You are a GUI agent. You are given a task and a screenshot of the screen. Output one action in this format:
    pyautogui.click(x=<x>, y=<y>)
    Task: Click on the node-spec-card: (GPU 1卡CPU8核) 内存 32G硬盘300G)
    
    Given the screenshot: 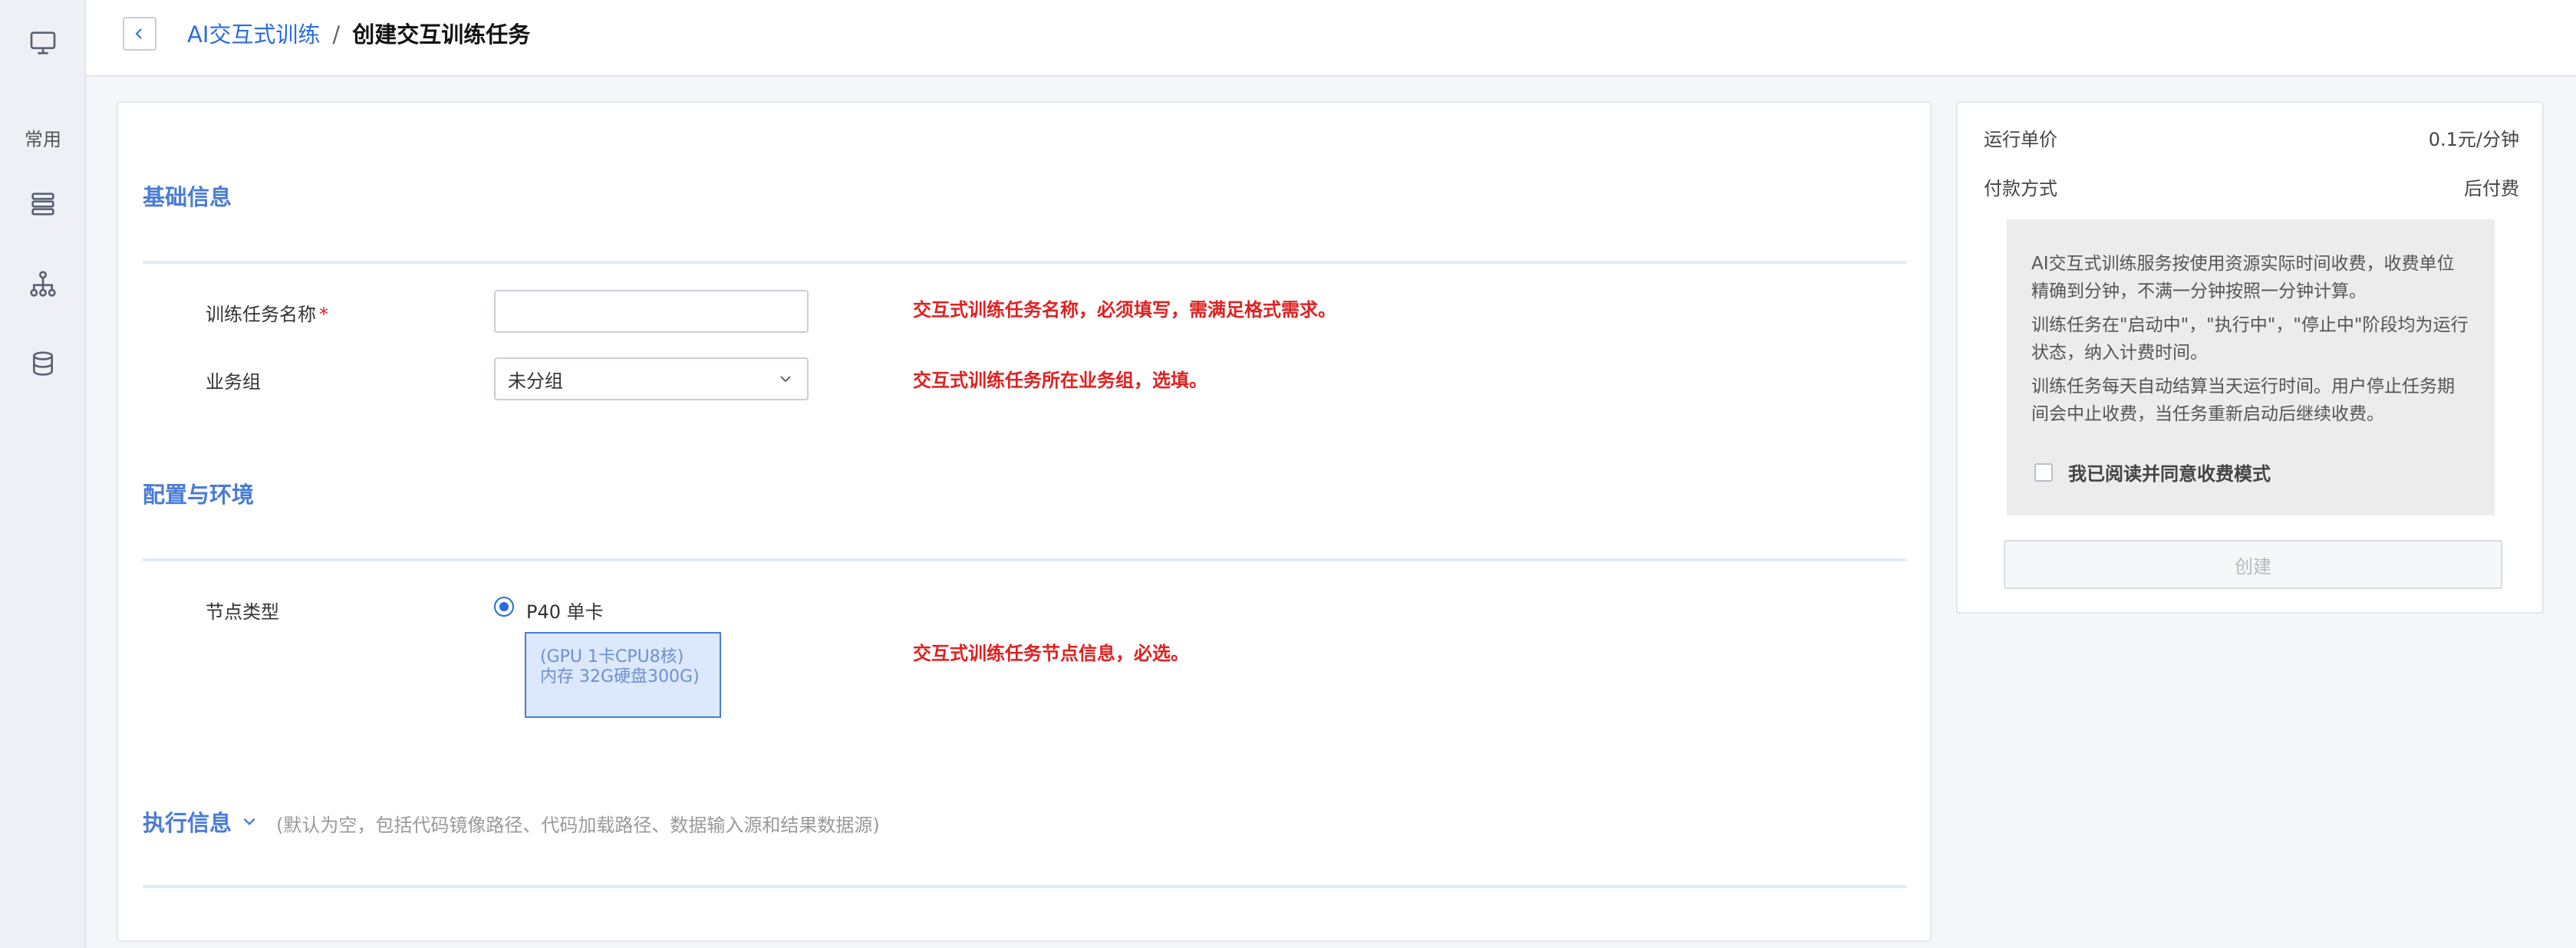 What is the action you would take?
    pyautogui.click(x=623, y=675)
    